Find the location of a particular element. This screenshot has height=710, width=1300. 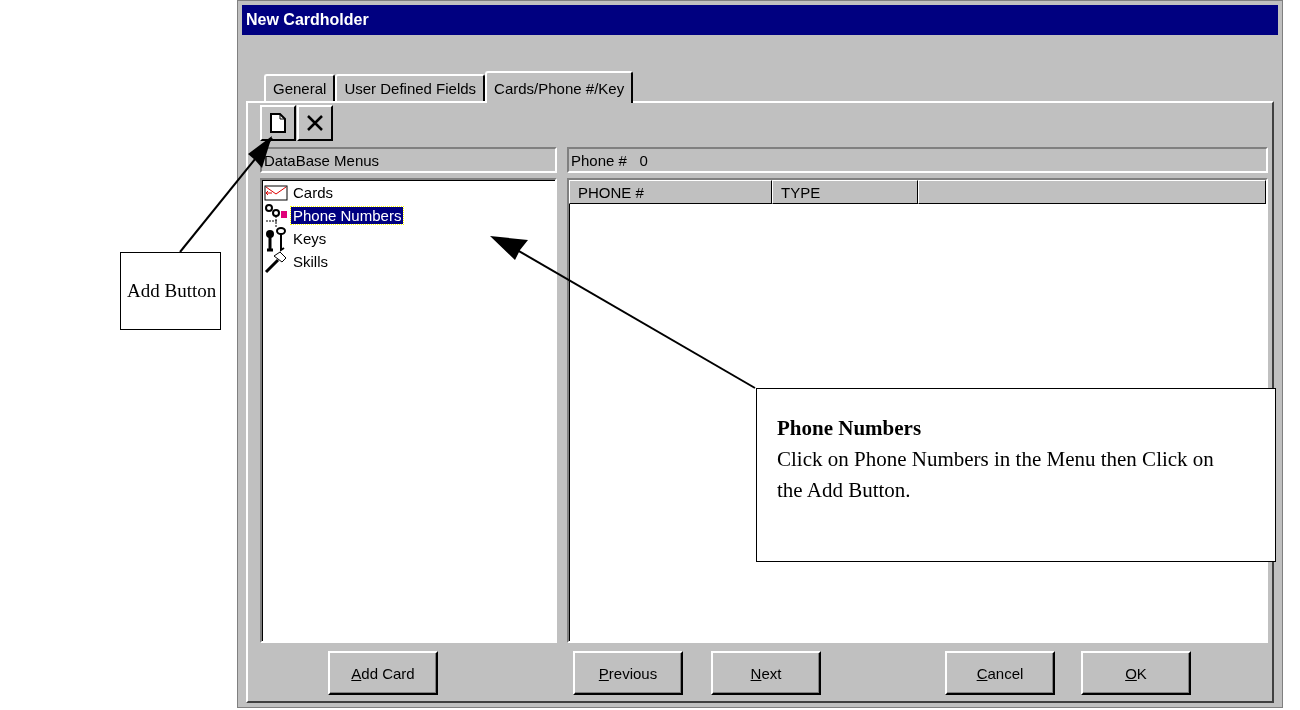

dialog-button: OK is located at coordinates (1136, 673).